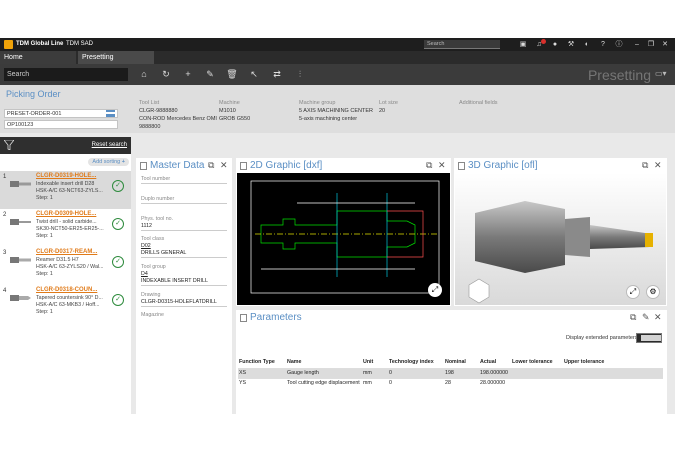 This screenshot has width=675, height=450. Describe the element at coordinates (619, 44) in the screenshot. I see `info-icon: ⓘ` at that location.